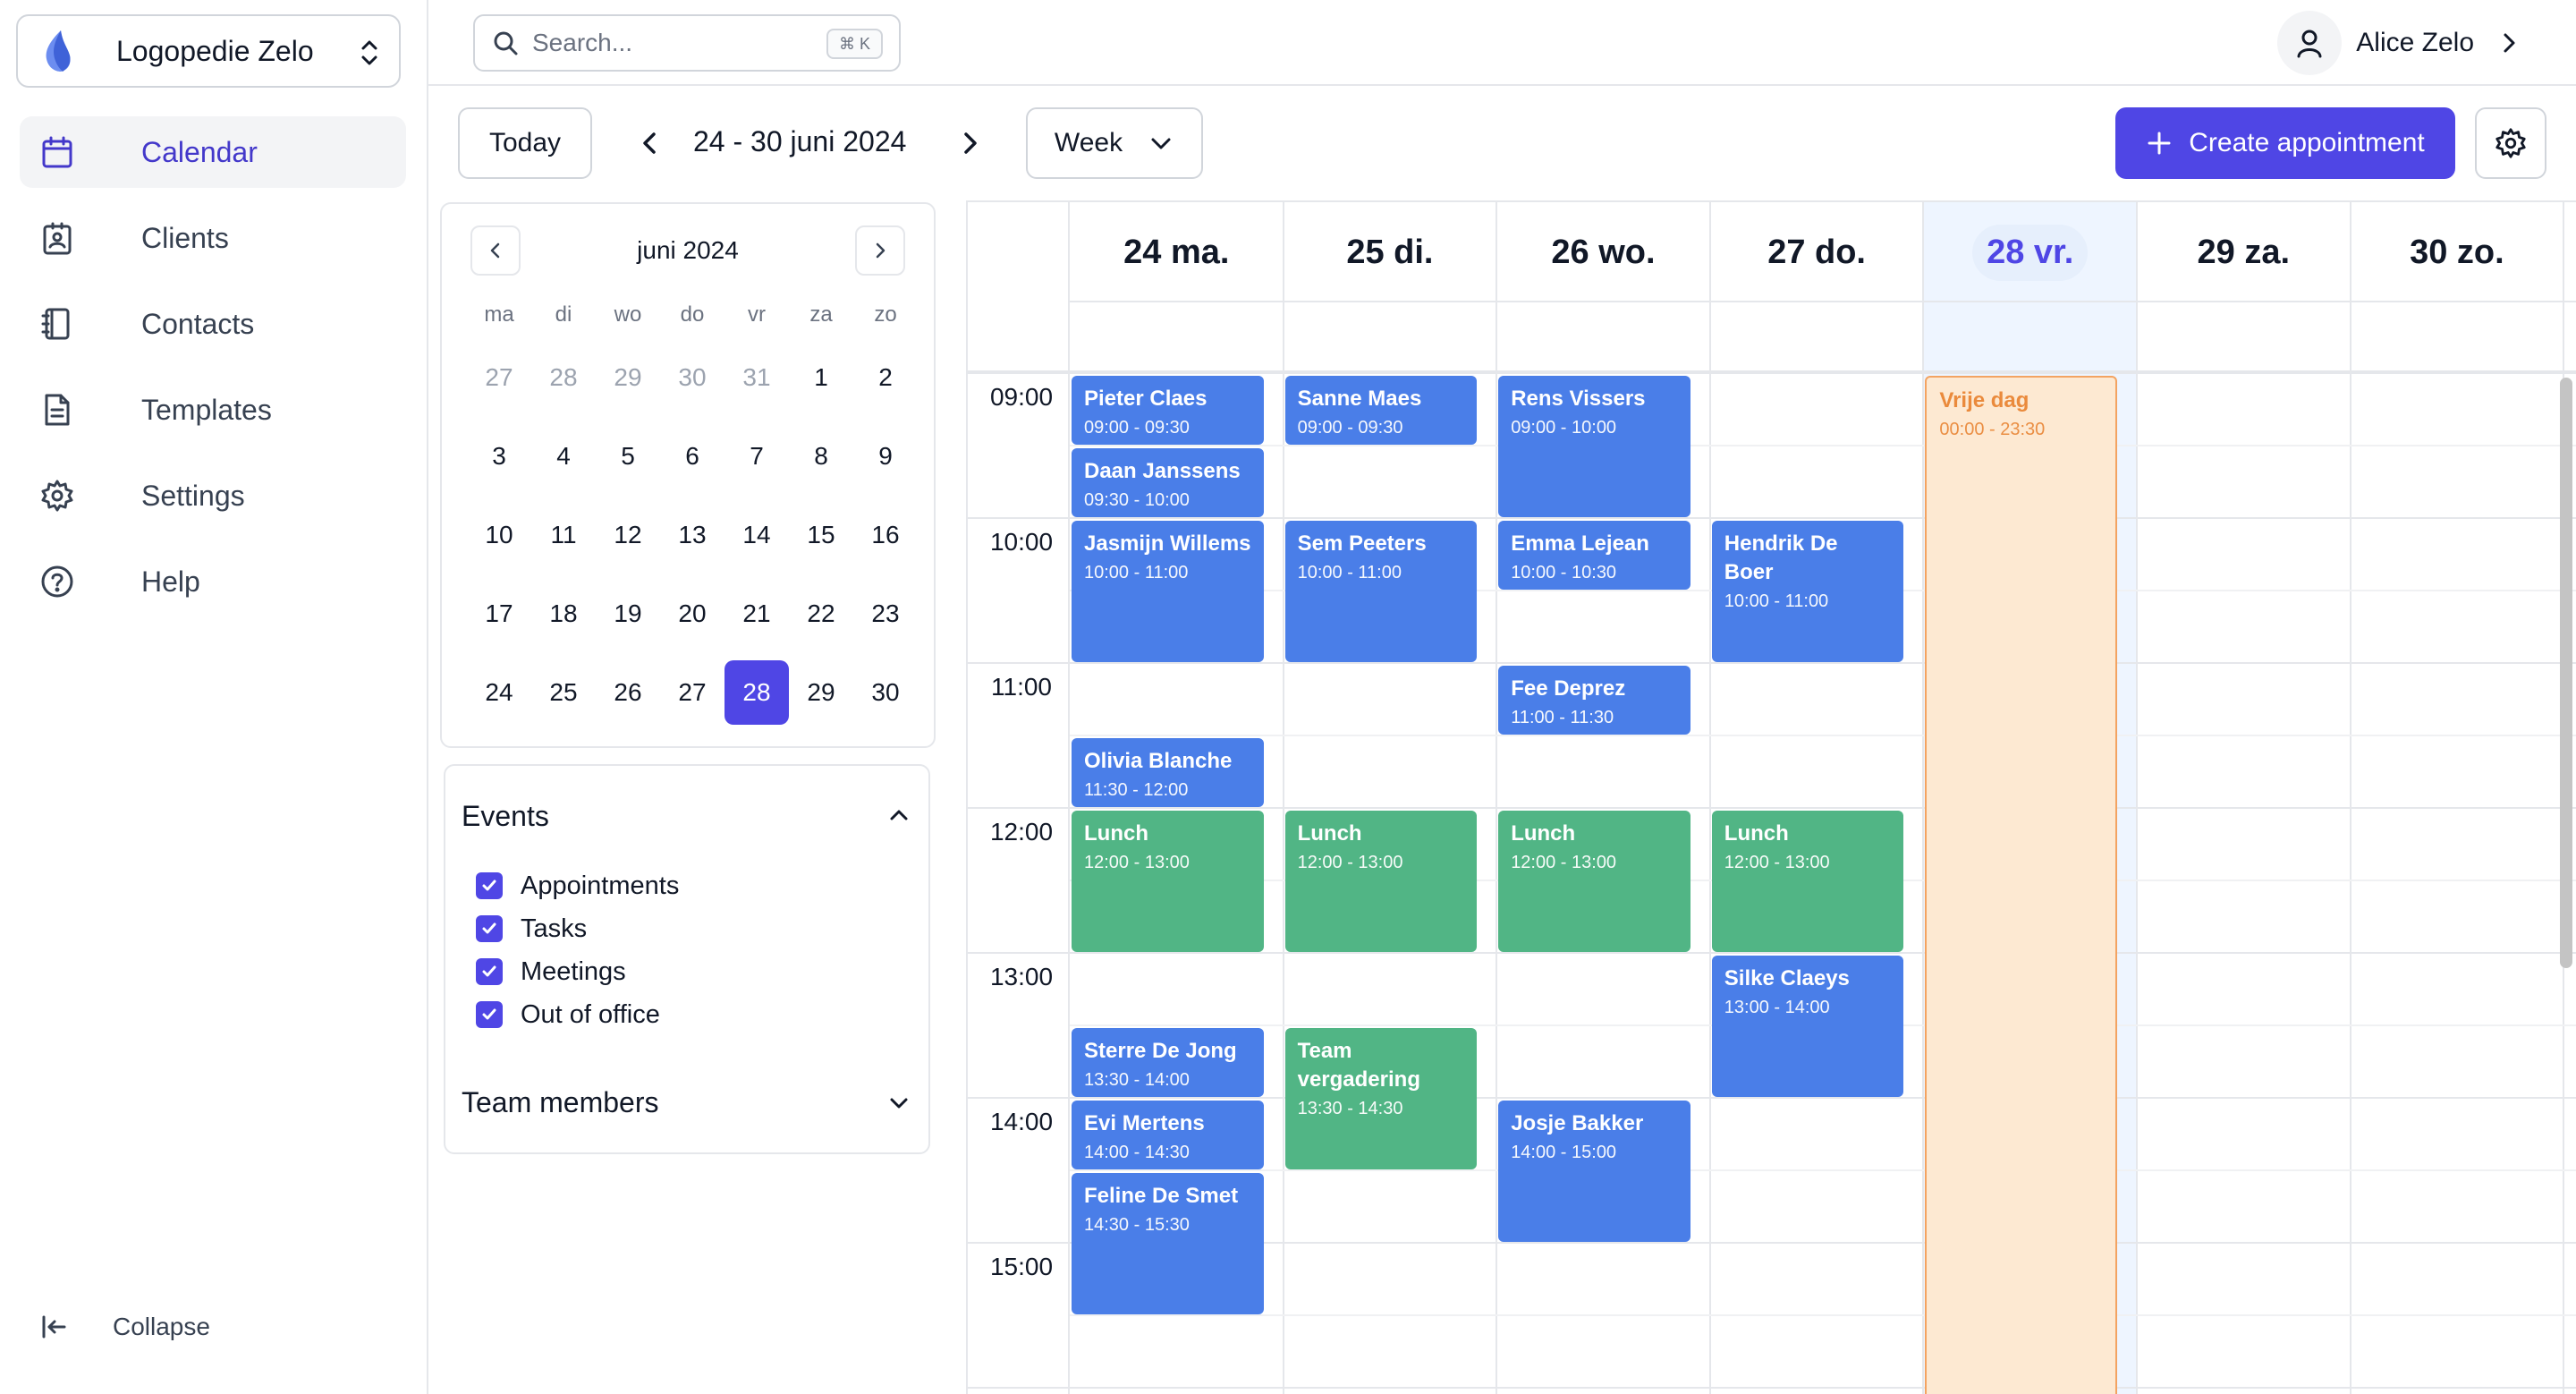 The height and width of the screenshot is (1394, 2576). I want to click on chevron-up-icon, so click(899, 815).